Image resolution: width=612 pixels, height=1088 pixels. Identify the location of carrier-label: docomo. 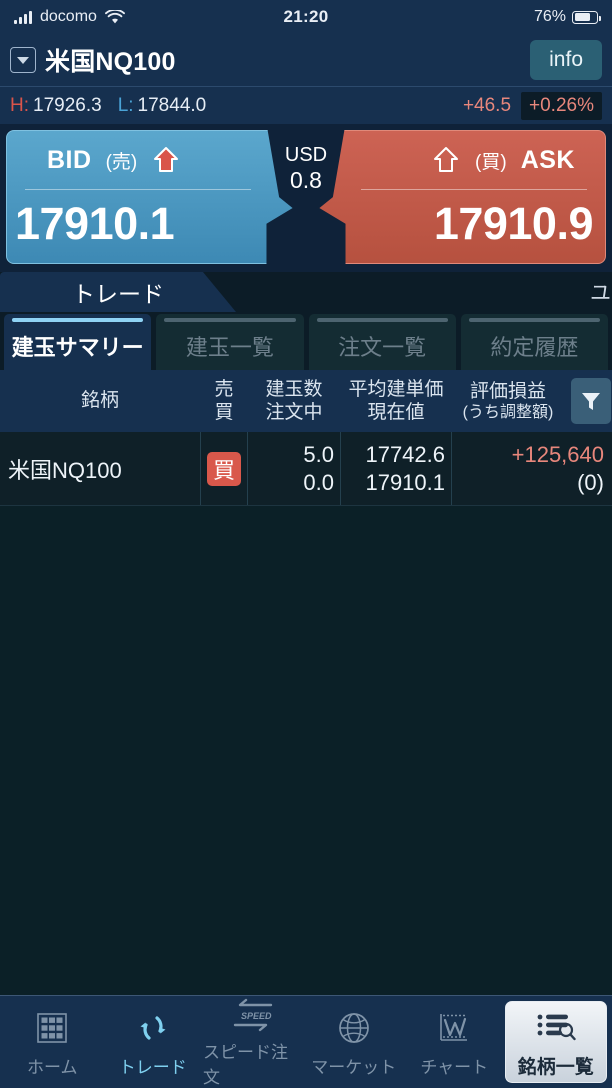
(68, 16).